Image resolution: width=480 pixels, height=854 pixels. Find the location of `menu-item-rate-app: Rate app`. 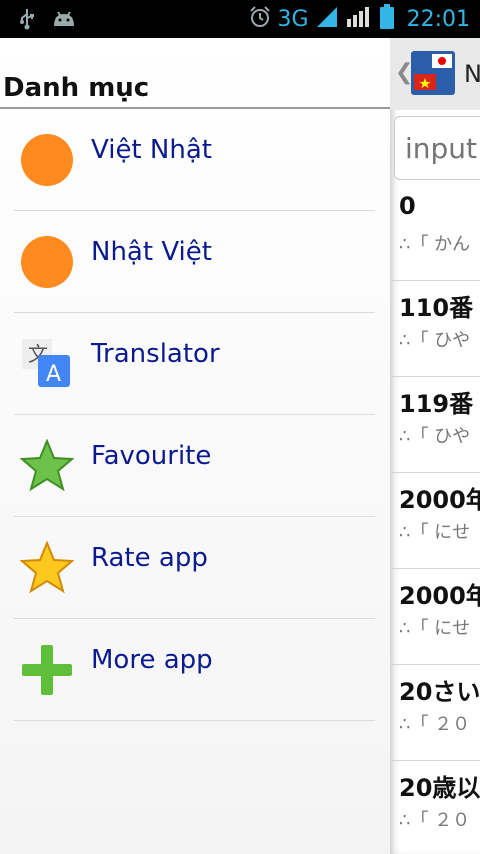

menu-item-rate-app: Rate app is located at coordinates (194, 568).